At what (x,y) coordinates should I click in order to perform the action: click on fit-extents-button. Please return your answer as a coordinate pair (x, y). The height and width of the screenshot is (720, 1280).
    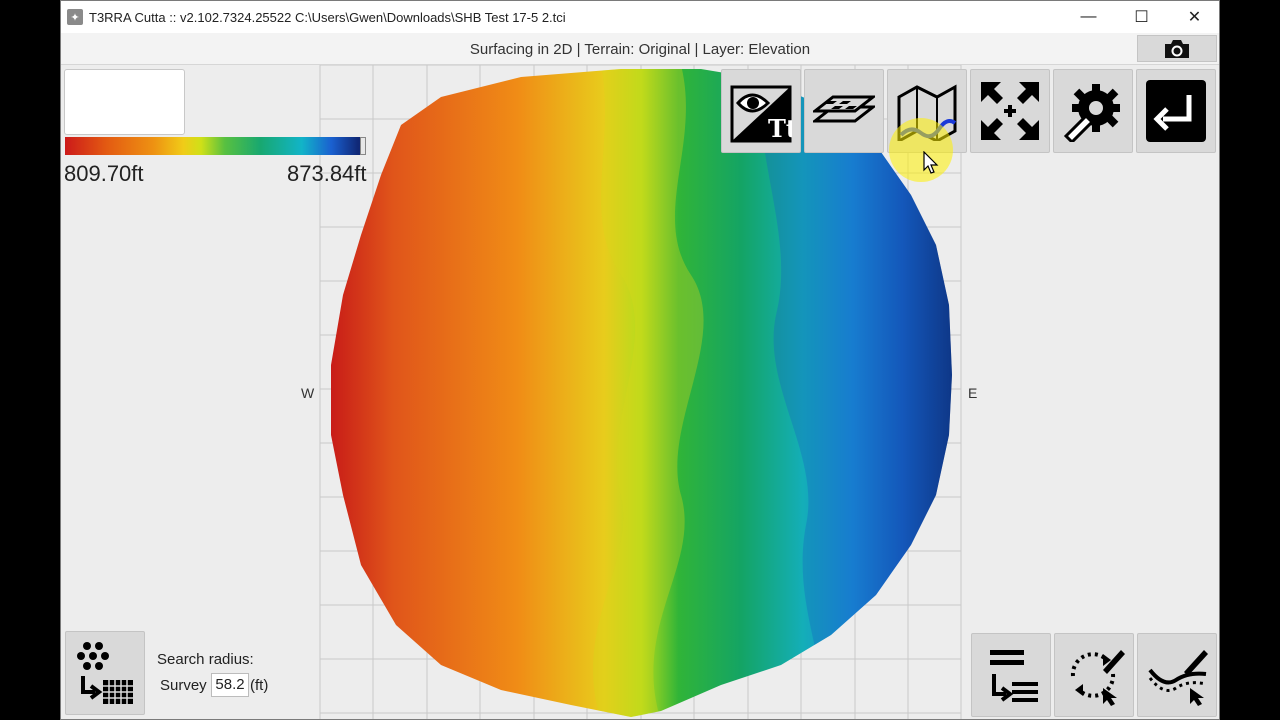
    Looking at the image, I should click on (1010, 111).